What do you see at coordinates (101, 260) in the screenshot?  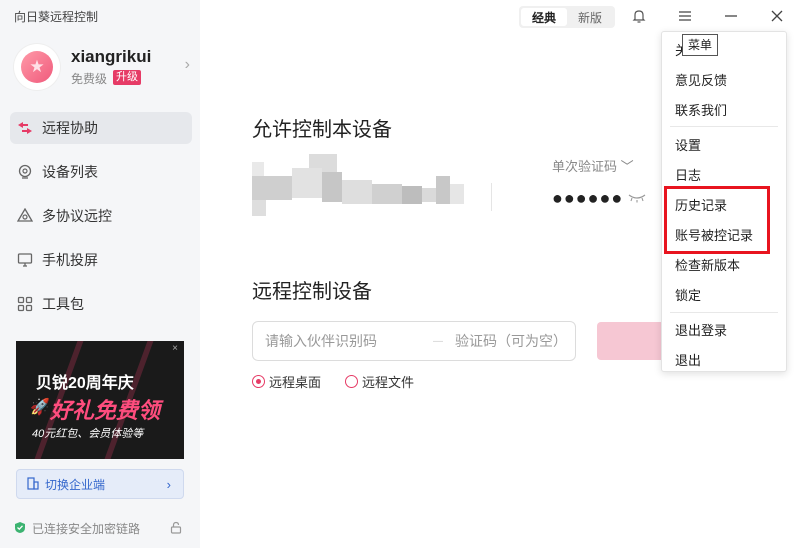 I see `sidebar-item-screen-cast: 手机投屏` at bounding box center [101, 260].